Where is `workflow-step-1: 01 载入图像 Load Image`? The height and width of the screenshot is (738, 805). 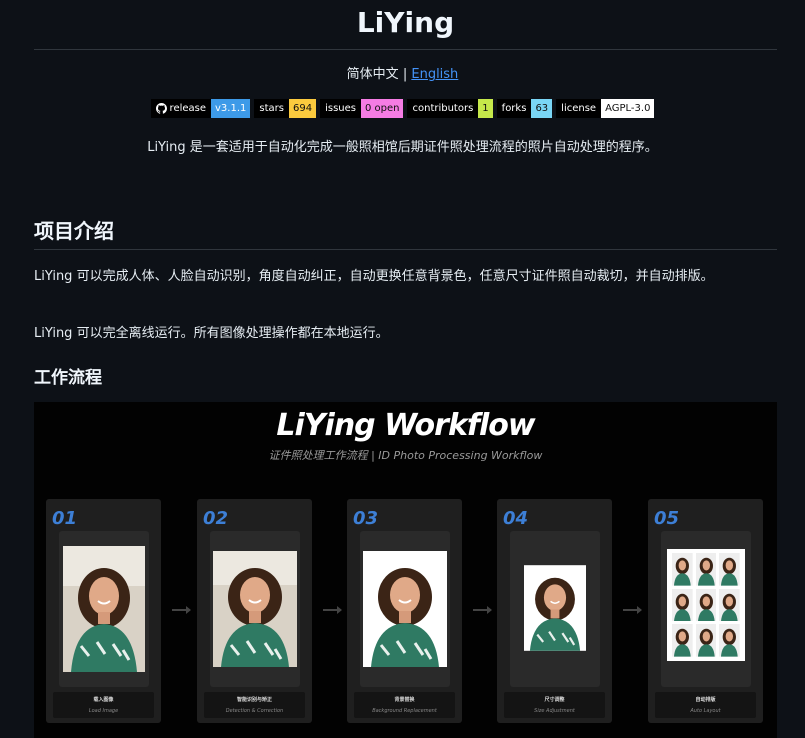 workflow-step-1: 01 载入图像 Load Image is located at coordinates (103, 611).